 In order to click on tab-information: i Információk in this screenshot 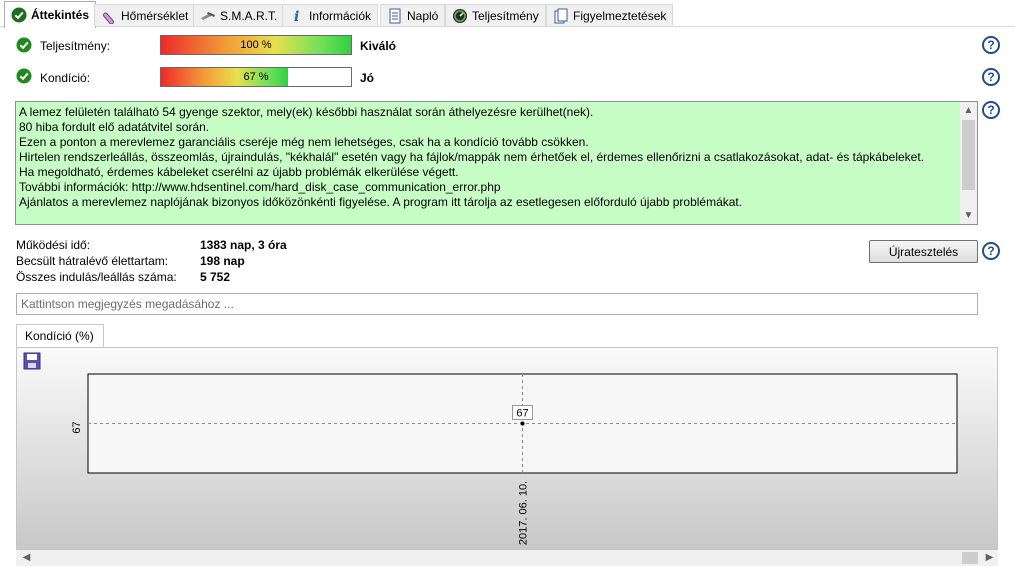, I will do `click(330, 15)`.